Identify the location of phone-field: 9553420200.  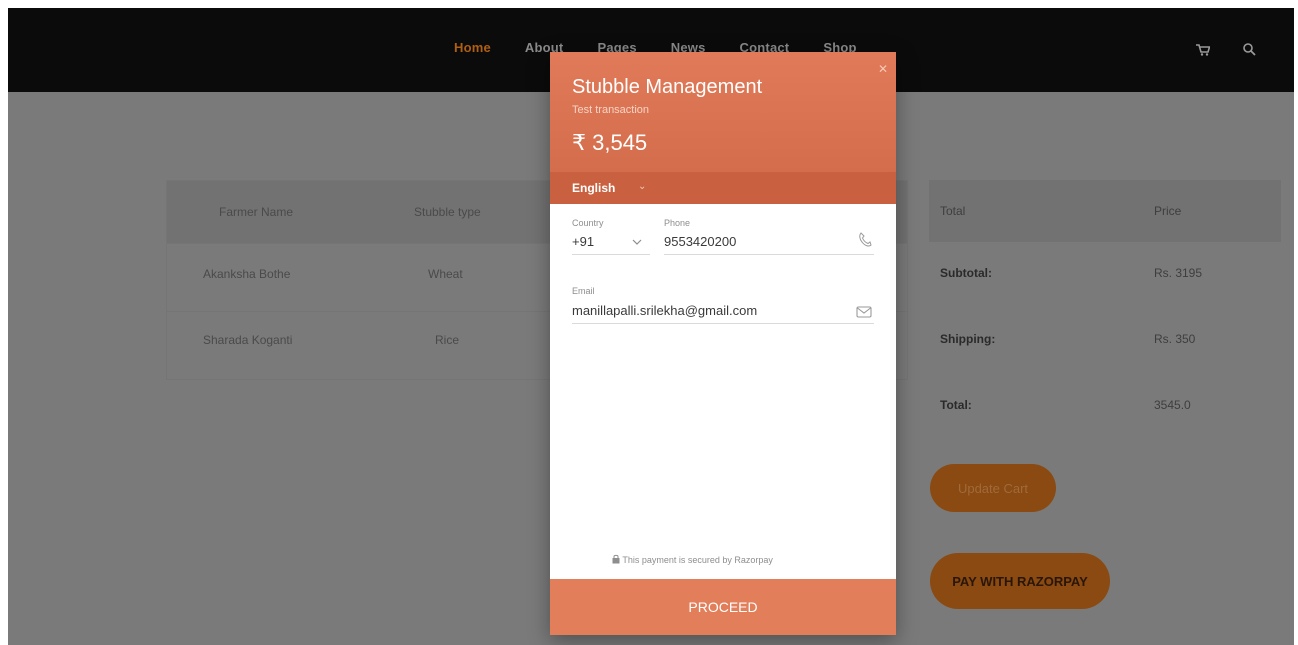
(700, 241).